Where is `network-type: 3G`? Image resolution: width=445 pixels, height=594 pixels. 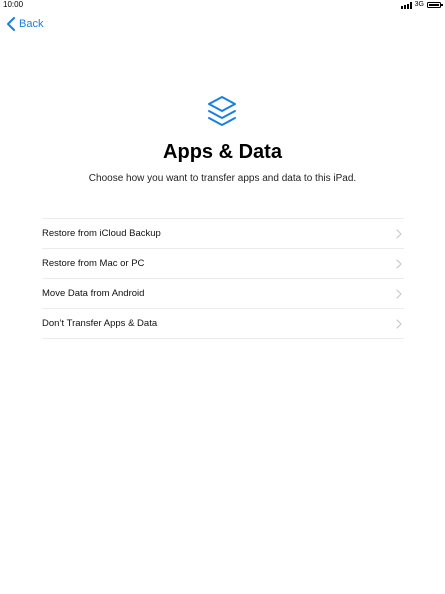
network-type: 3G is located at coordinates (419, 4).